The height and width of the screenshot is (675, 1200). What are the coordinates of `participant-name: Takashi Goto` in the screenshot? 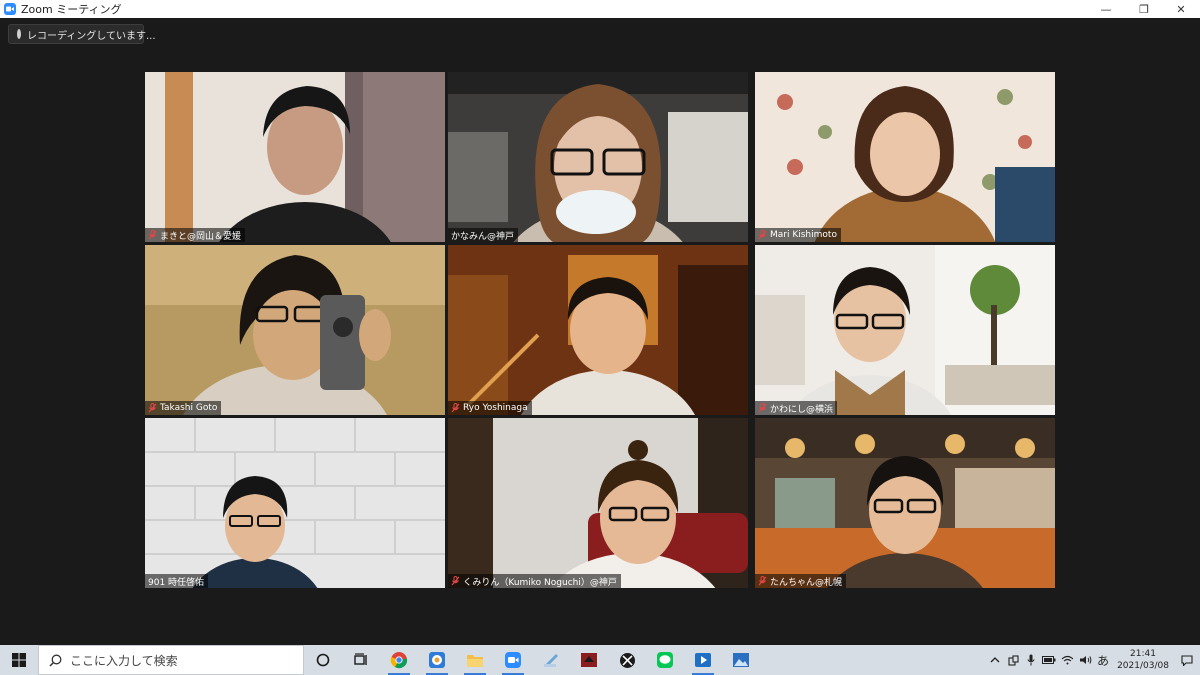 It's located at (189, 408).